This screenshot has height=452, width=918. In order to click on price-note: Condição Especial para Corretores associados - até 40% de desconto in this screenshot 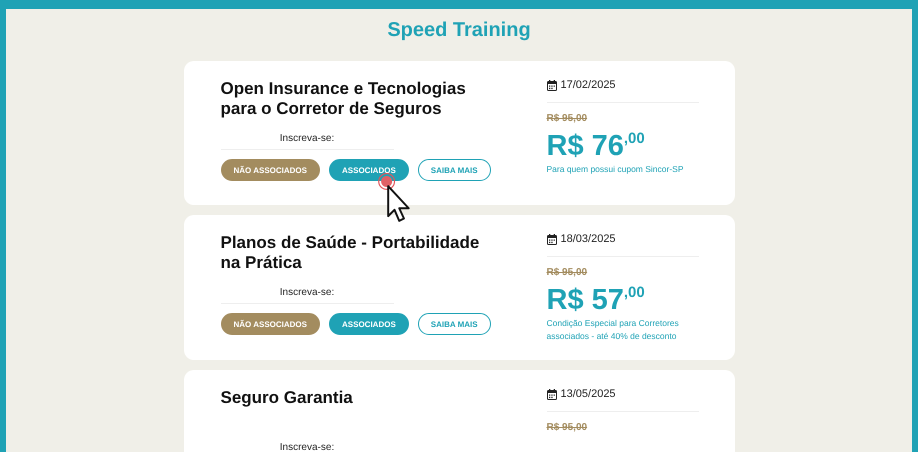, I will do `click(613, 330)`.